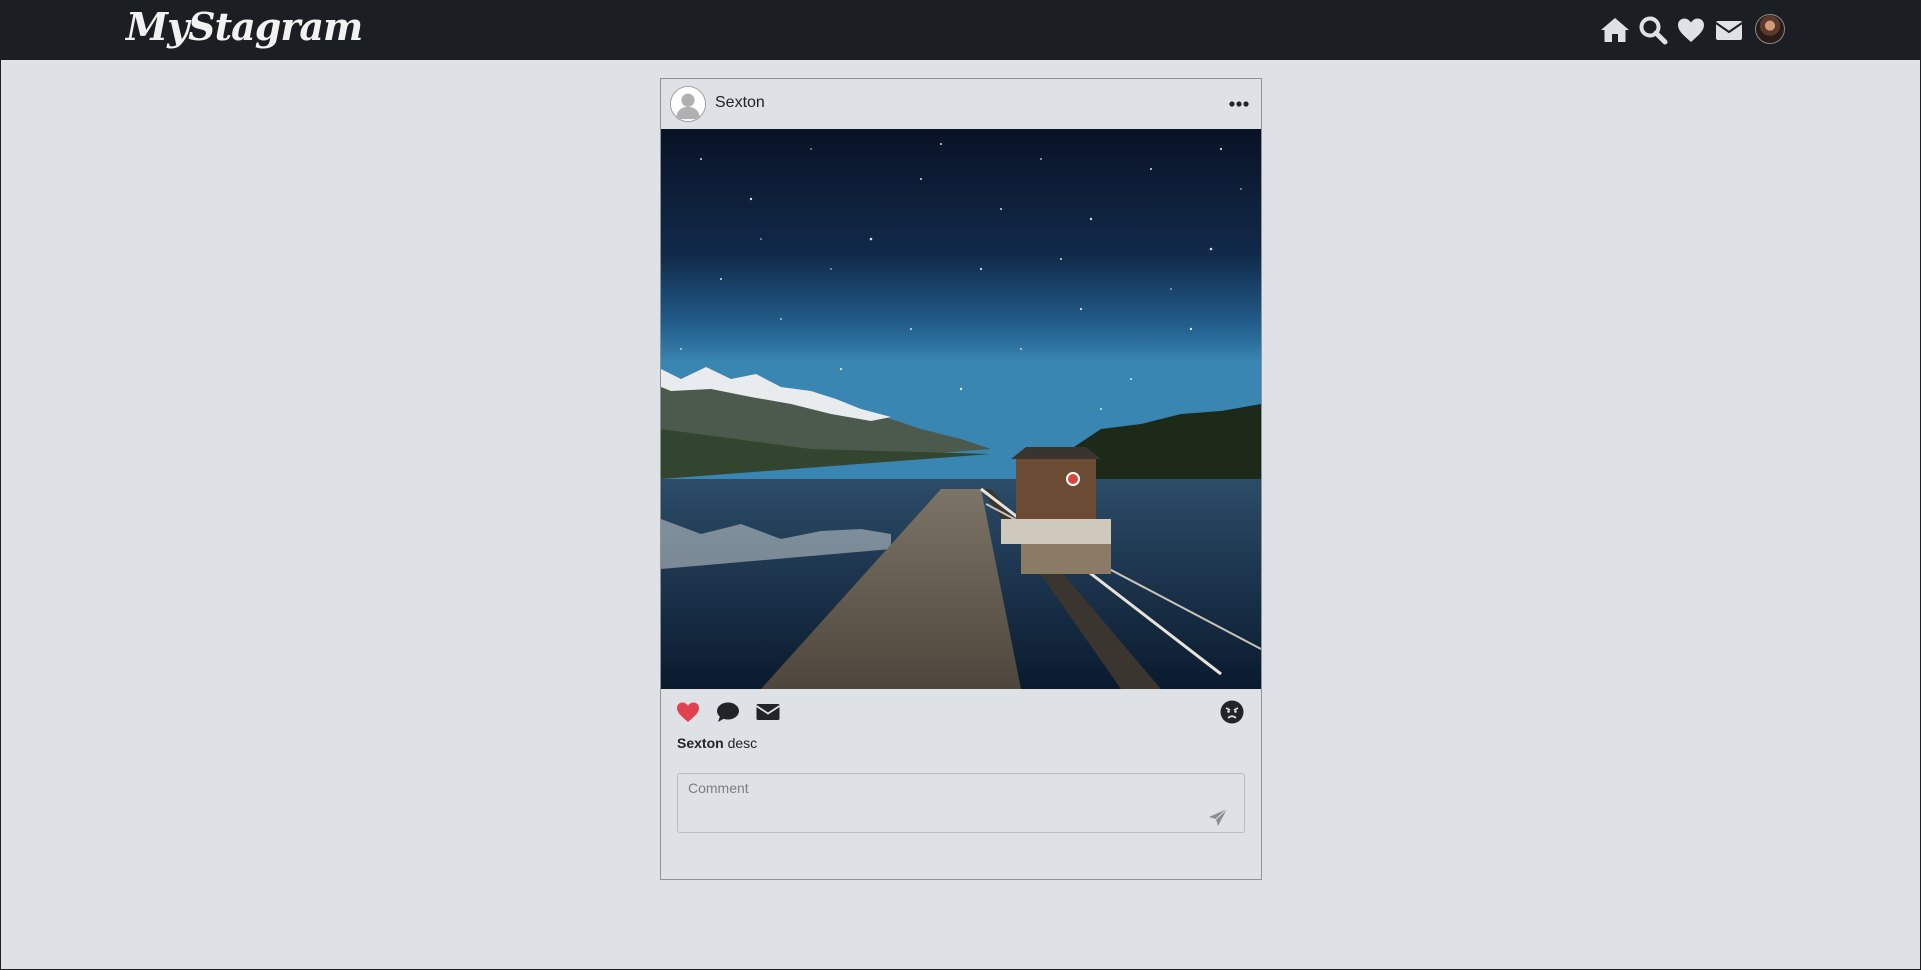  Describe the element at coordinates (728, 712) in the screenshot. I see `speech-bubble-icon` at that location.